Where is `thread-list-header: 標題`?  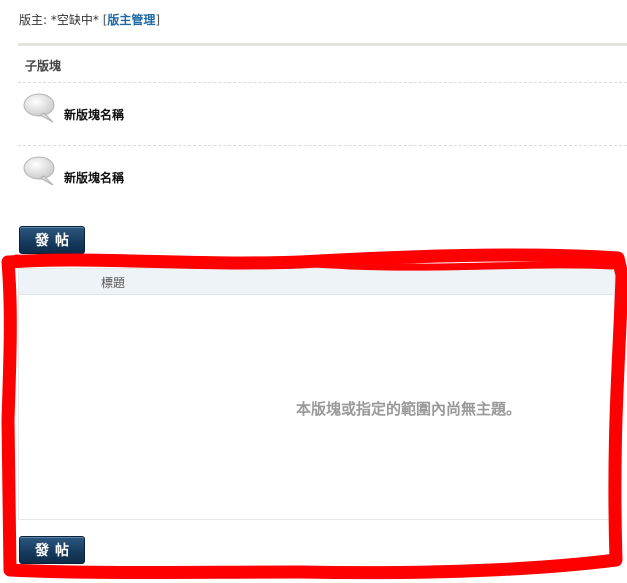
thread-list-header: 標題 is located at coordinates (316, 282).